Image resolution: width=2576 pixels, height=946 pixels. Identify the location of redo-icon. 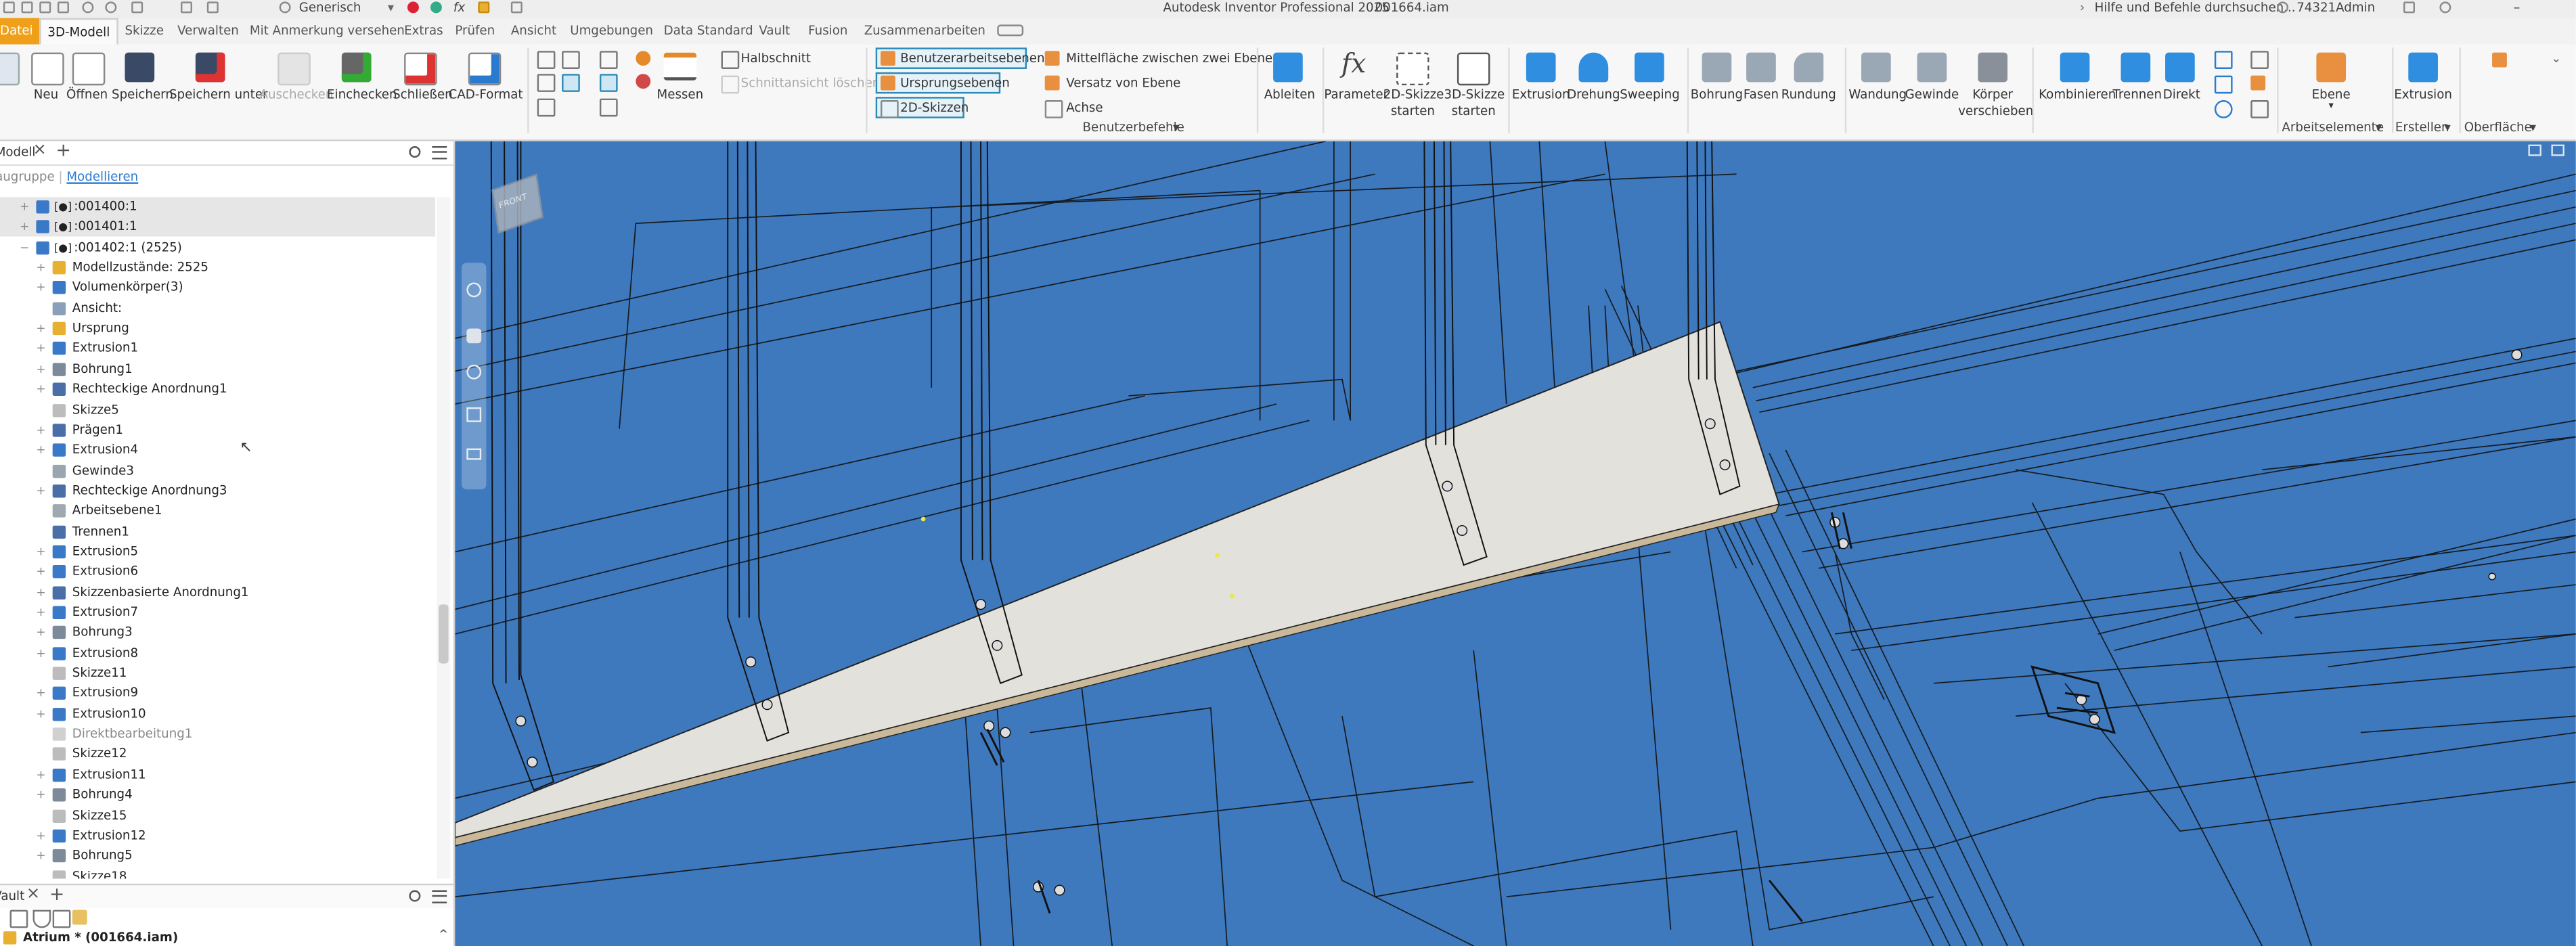
(111, 7).